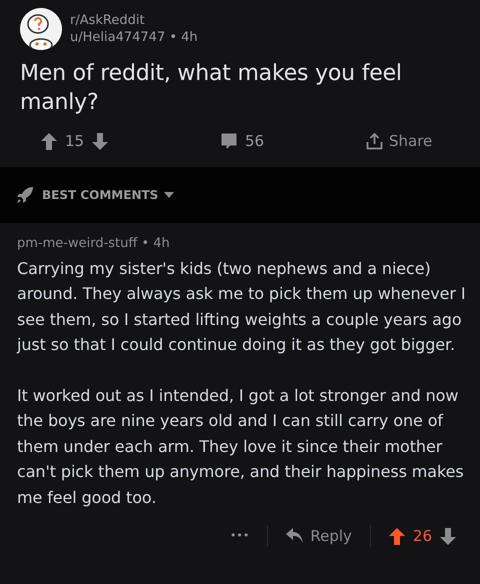 This screenshot has height=584, width=480. Describe the element at coordinates (25, 195) in the screenshot. I see `rocket-icon` at that location.